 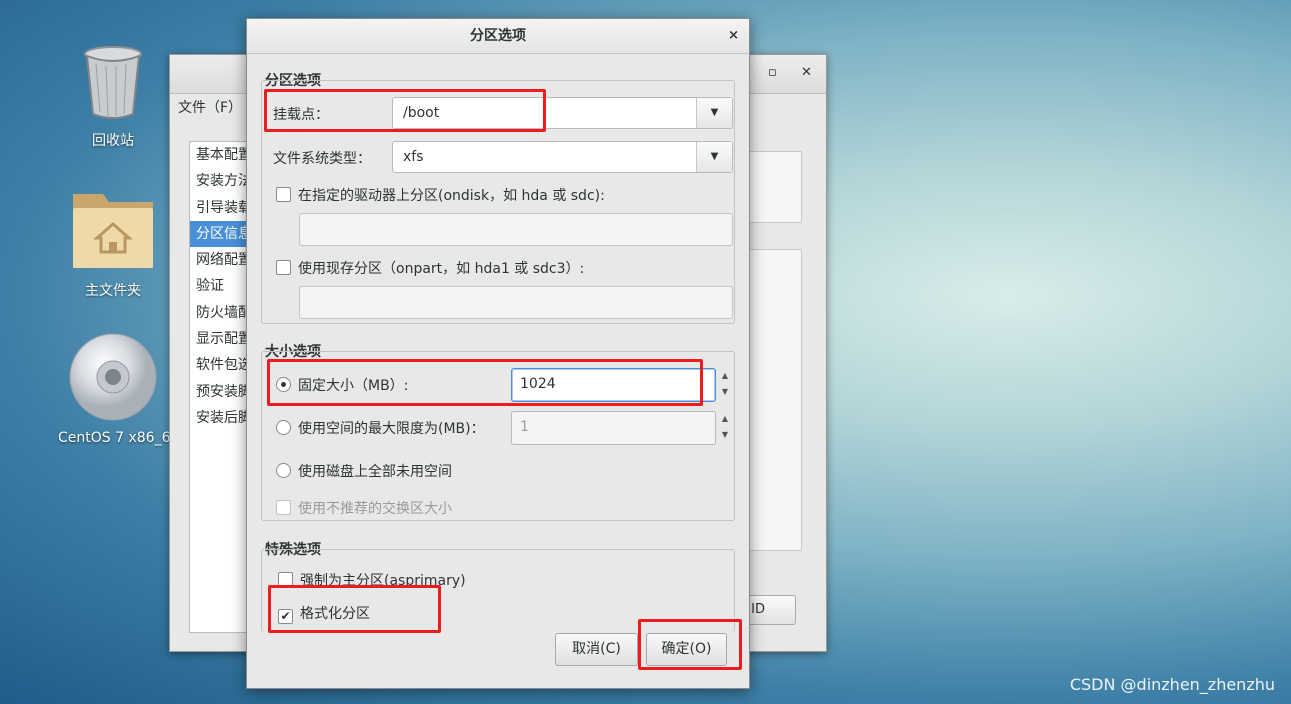 I want to click on ondisk-option: 在指定的驱动器上分区(ondisk，如 hda 或 sdc):, so click(x=440, y=195).